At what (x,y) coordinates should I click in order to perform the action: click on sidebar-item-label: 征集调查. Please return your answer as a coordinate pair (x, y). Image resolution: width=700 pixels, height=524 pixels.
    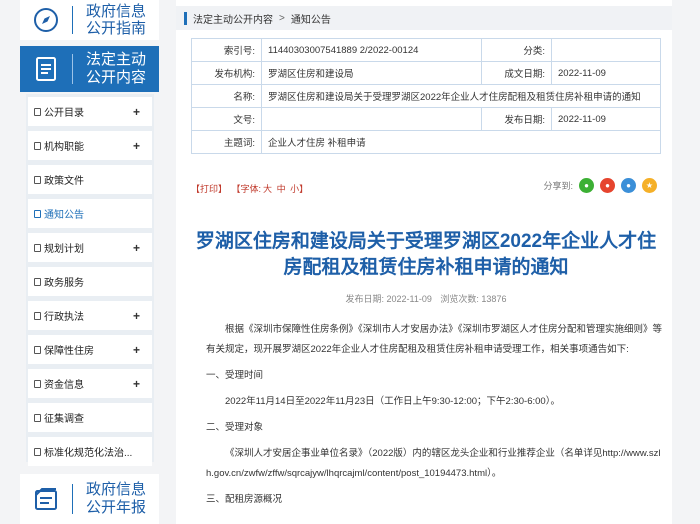
    Looking at the image, I should click on (64, 419).